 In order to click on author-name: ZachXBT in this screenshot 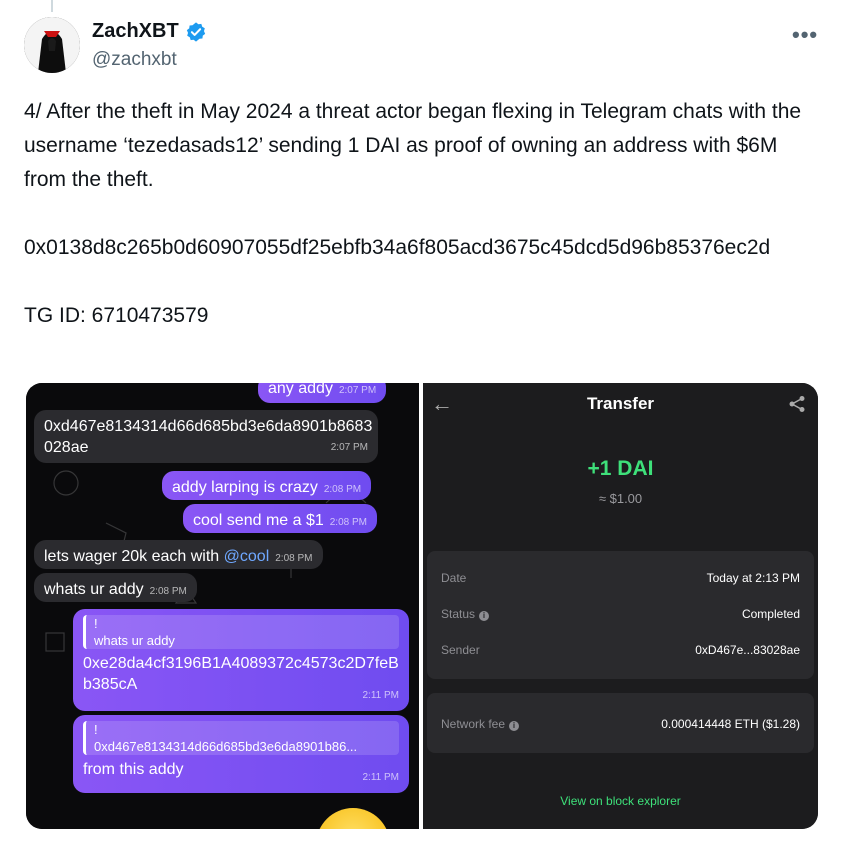, I will do `click(149, 31)`.